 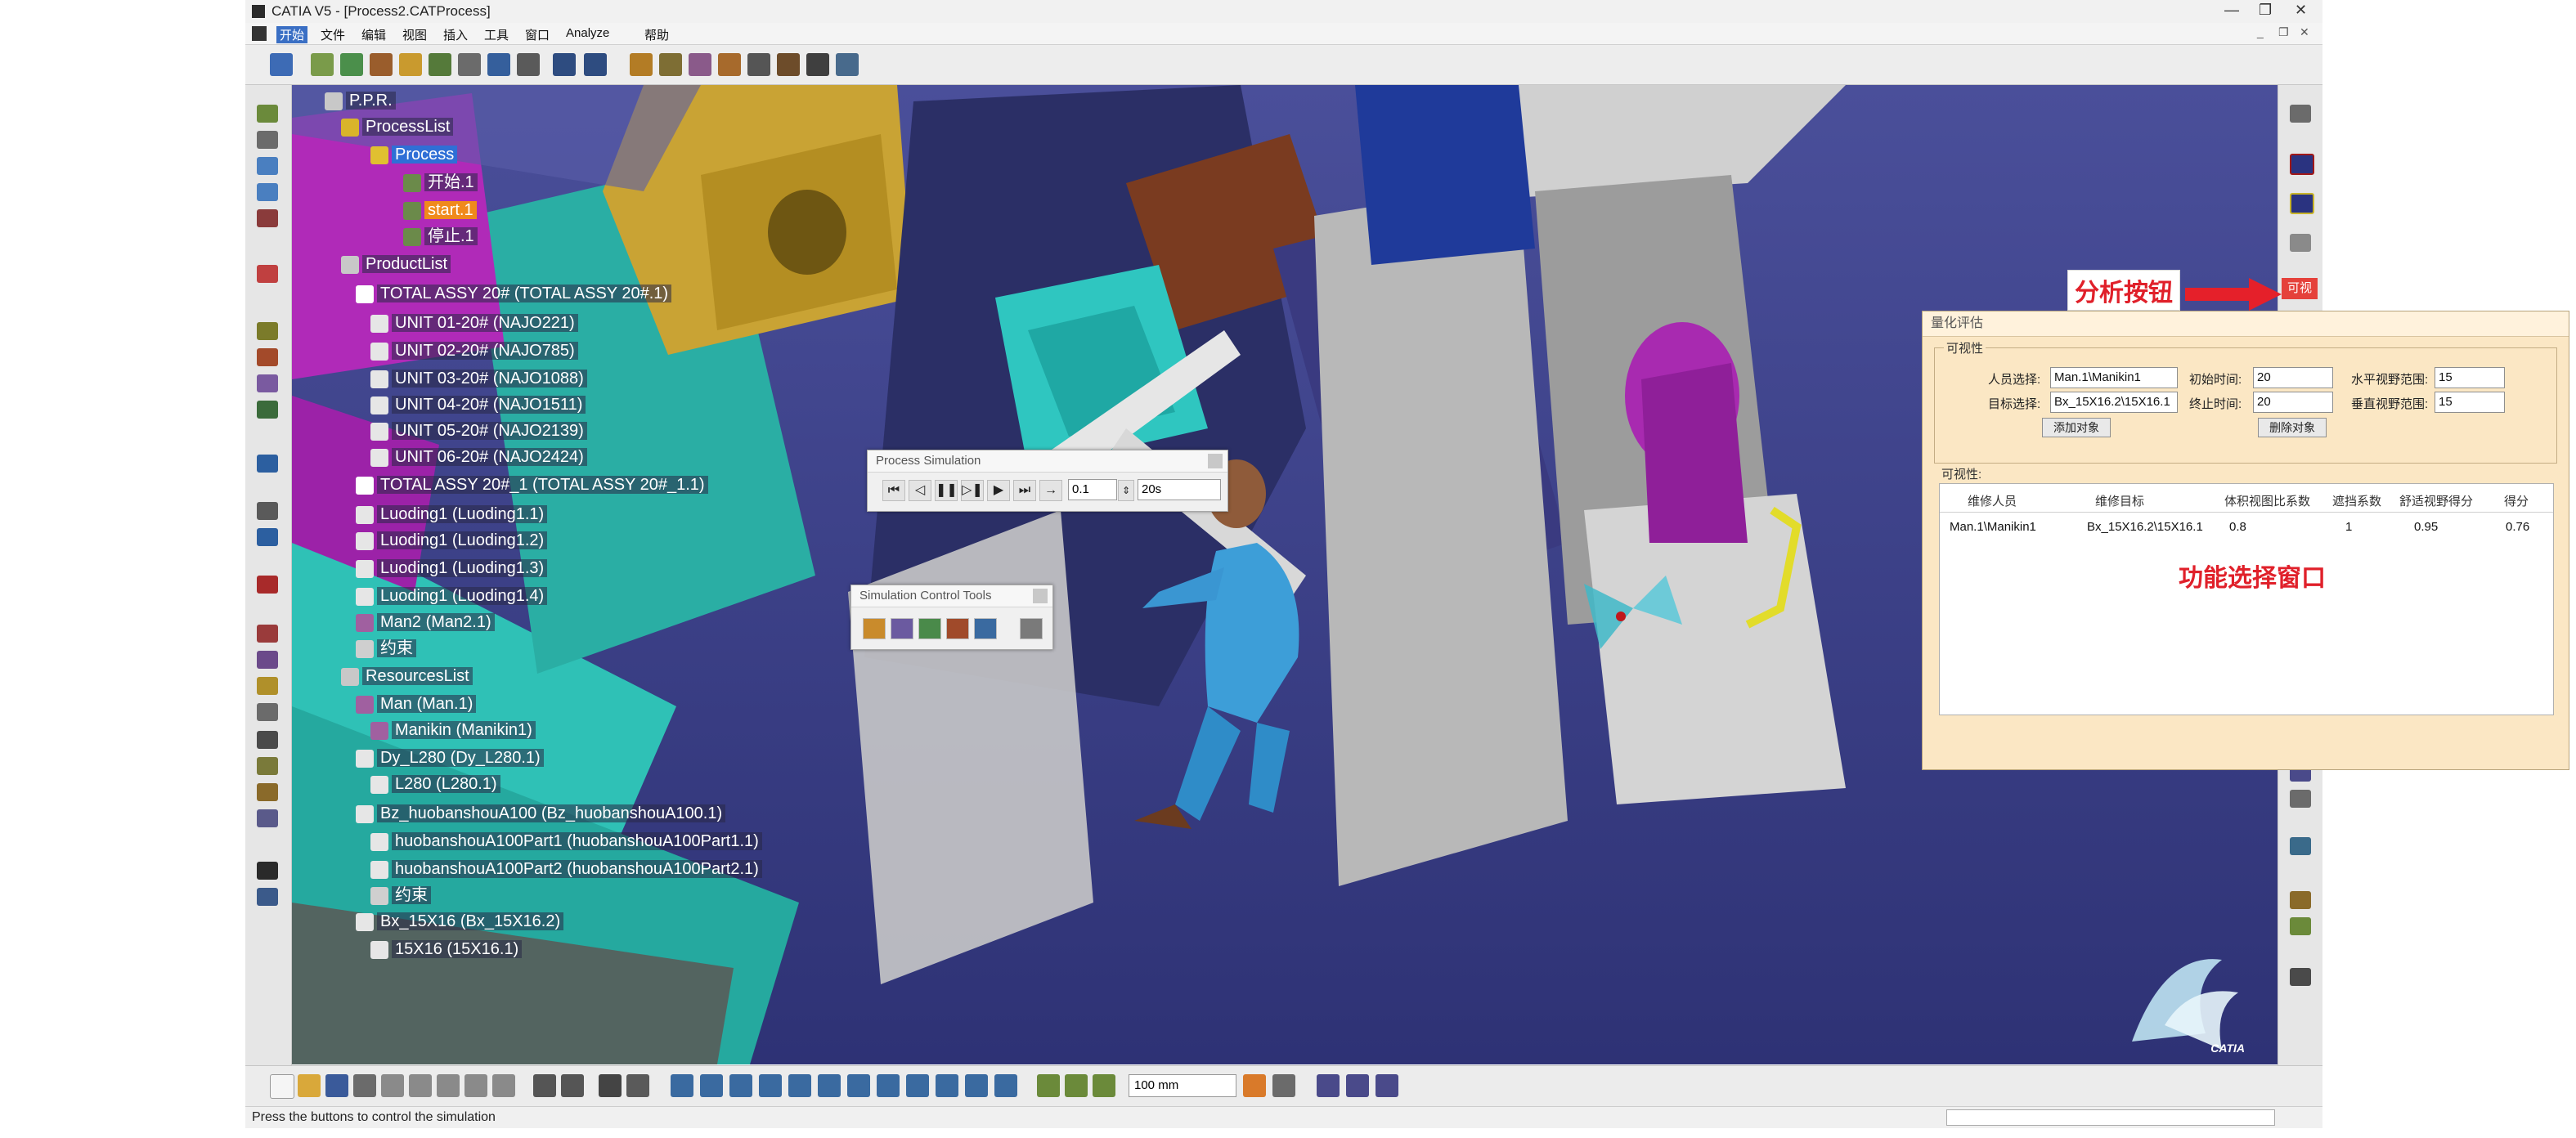 I want to click on pert-tool-icon, so click(x=470, y=64).